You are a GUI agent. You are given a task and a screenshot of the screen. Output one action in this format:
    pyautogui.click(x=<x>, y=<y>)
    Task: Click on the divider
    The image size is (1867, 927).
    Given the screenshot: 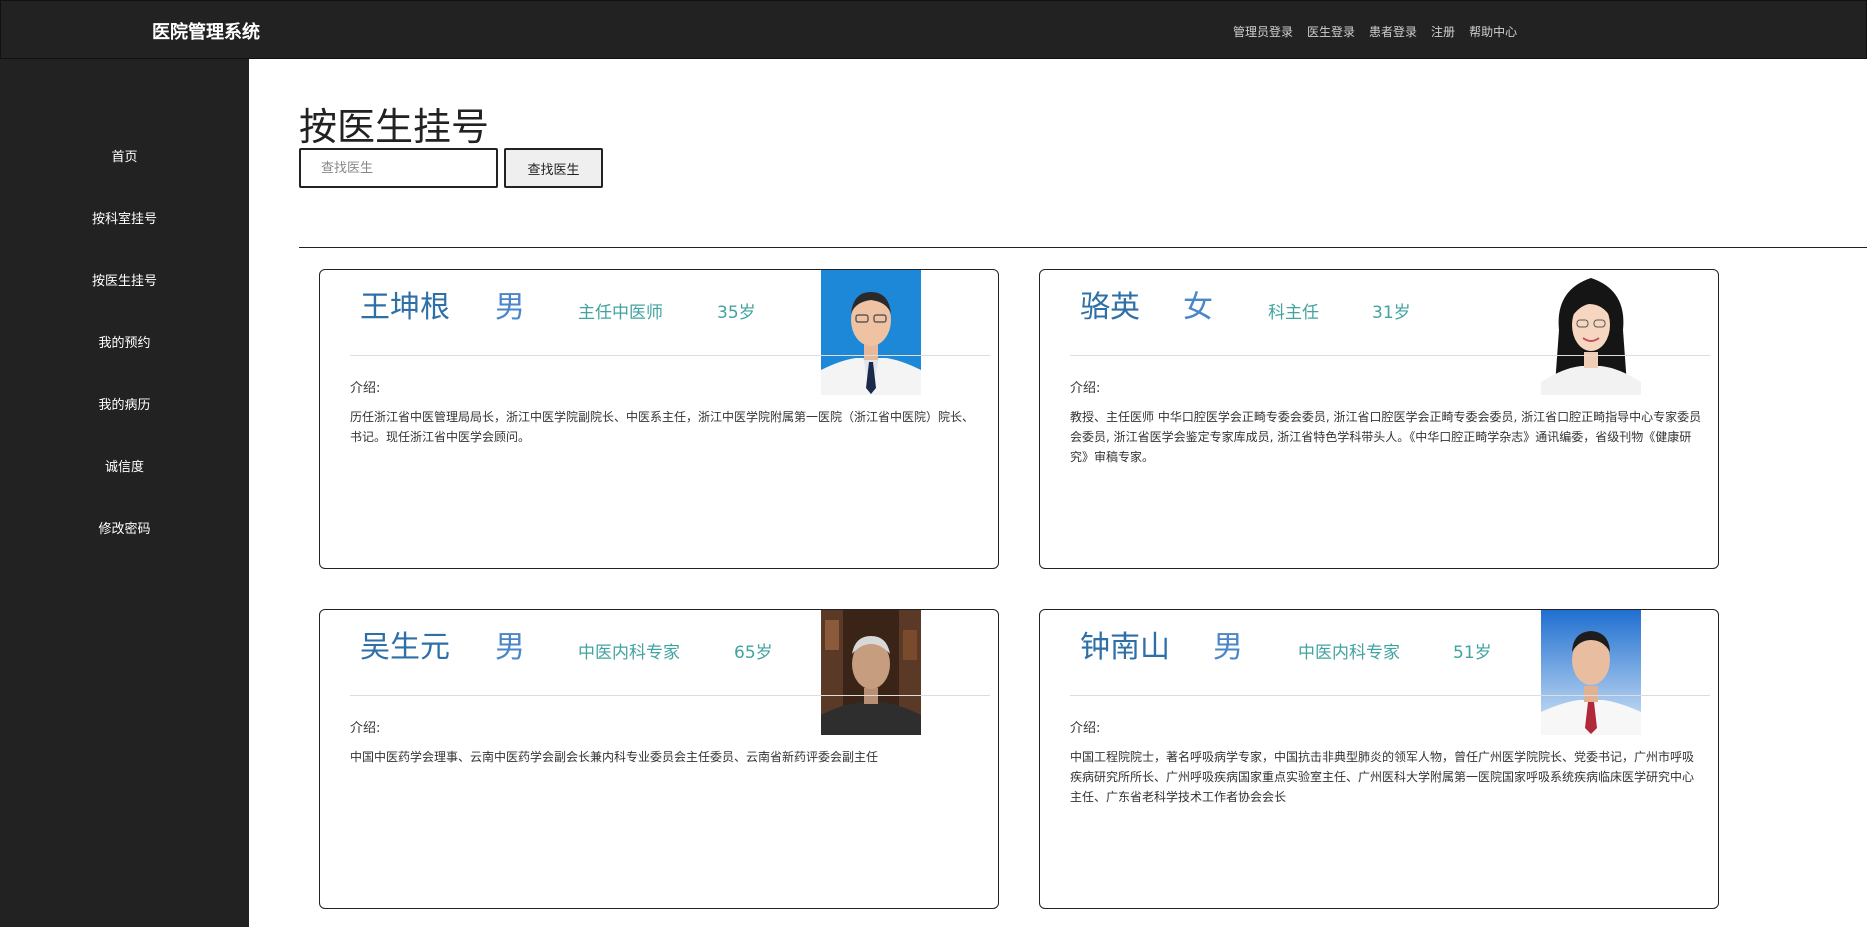 What is the action you would take?
    pyautogui.click(x=1083, y=247)
    